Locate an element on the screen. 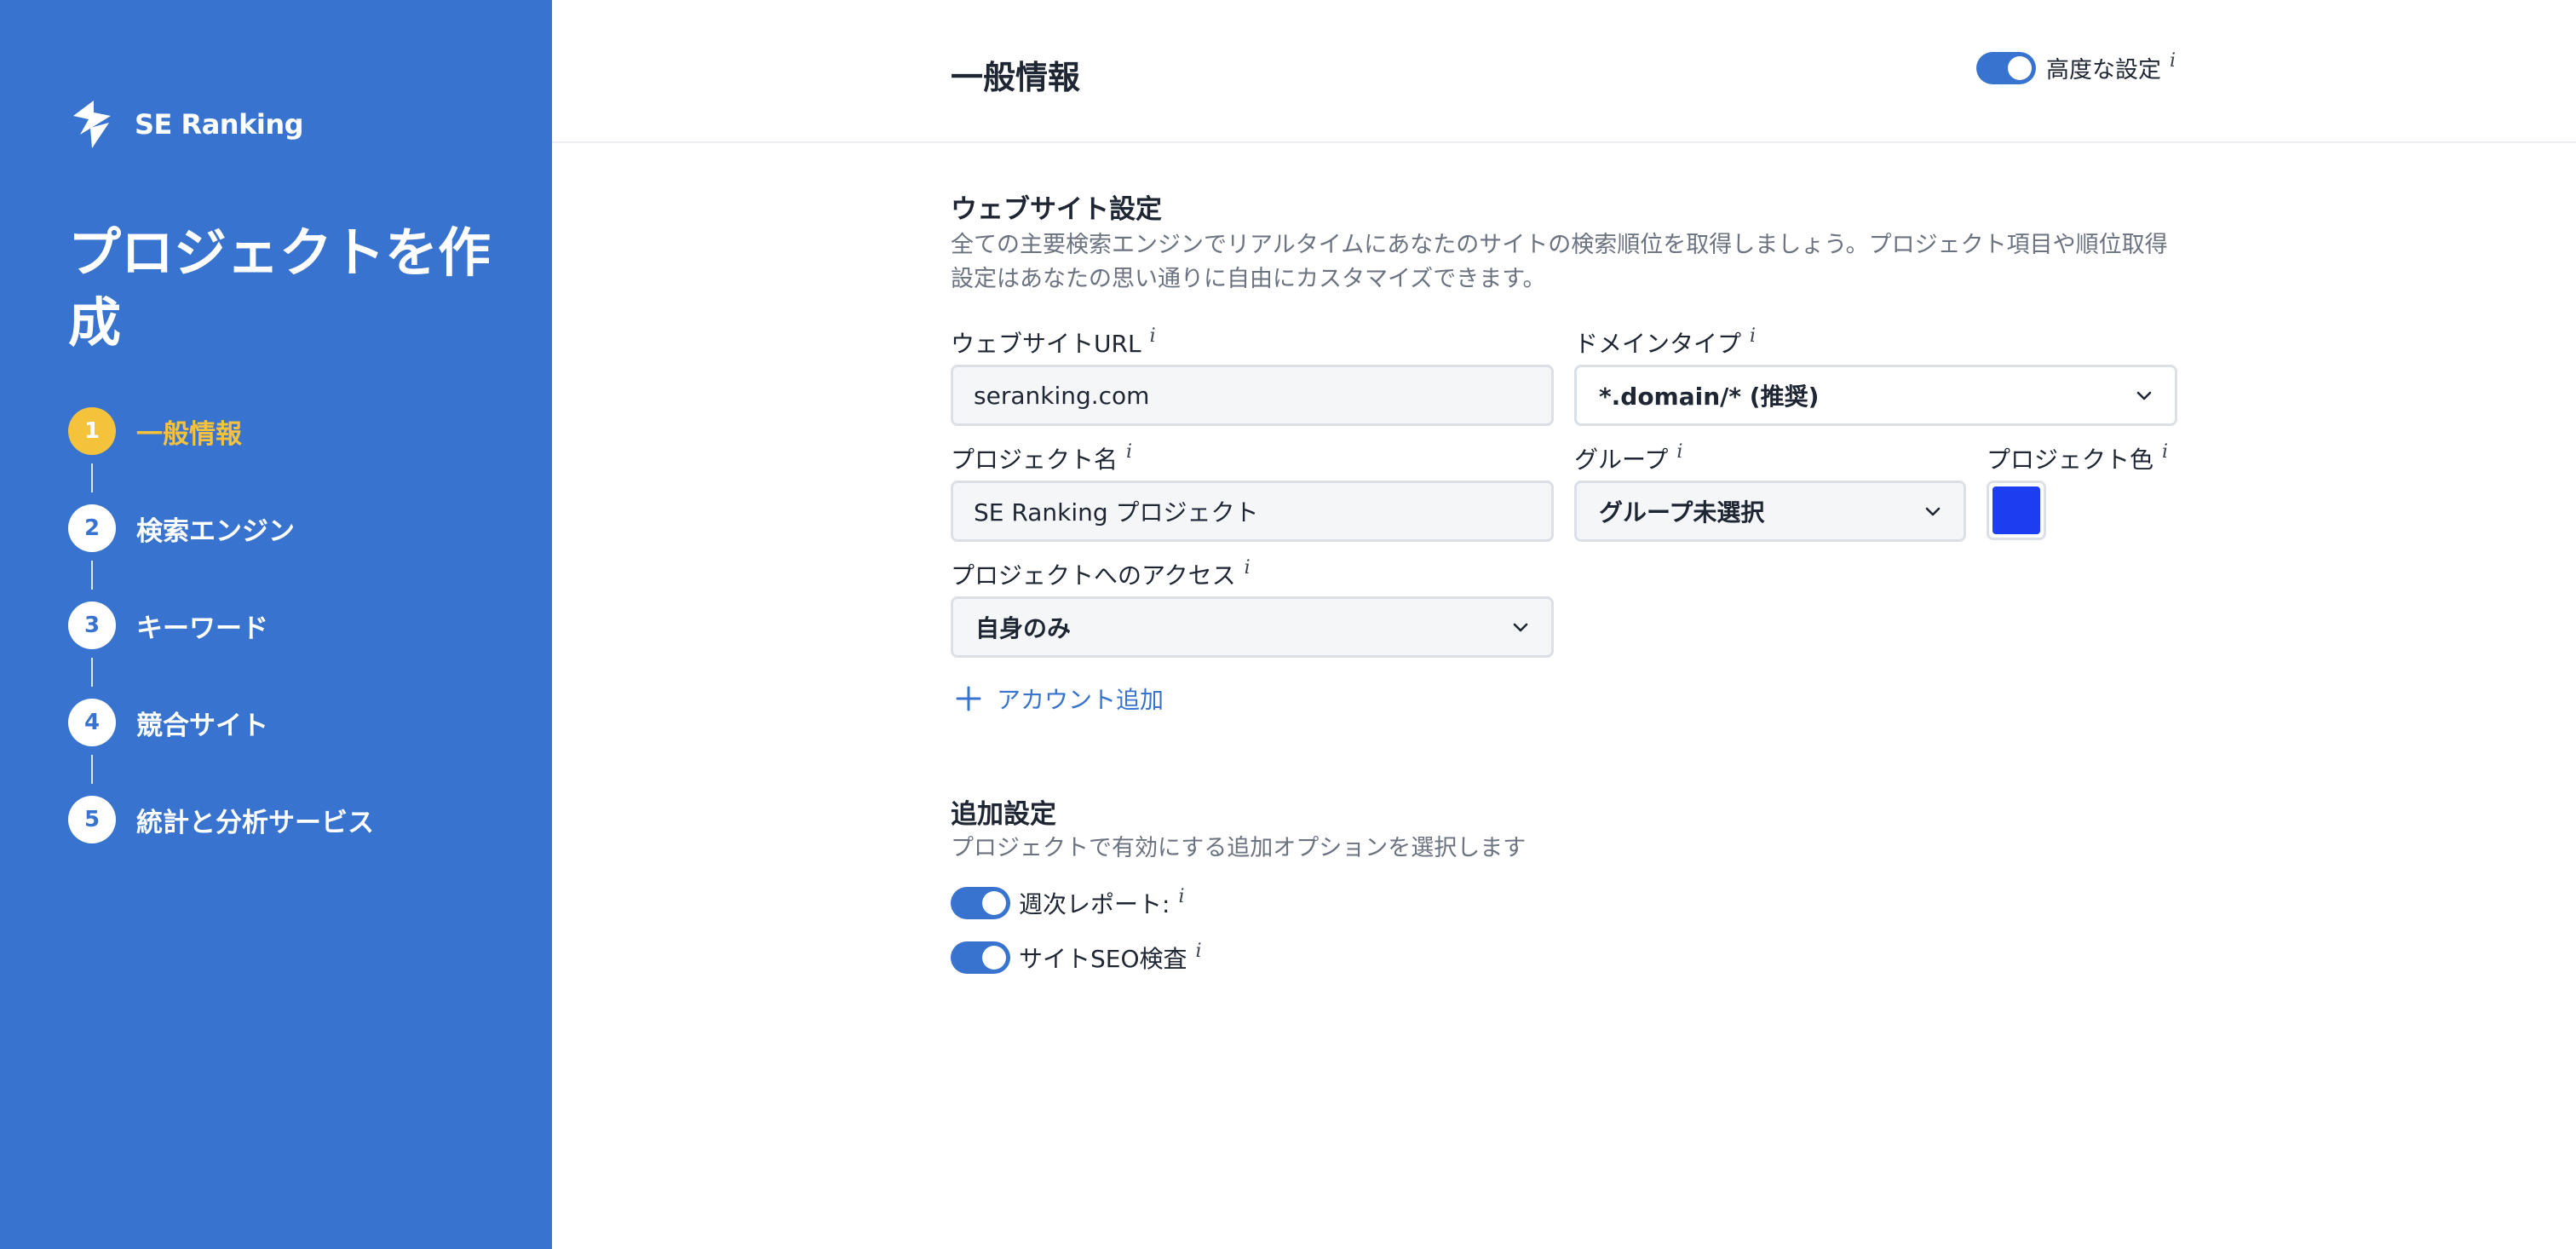 Image resolution: width=2576 pixels, height=1249 pixels. input-value: SE Ranking プロジェクト is located at coordinates (1117, 512).